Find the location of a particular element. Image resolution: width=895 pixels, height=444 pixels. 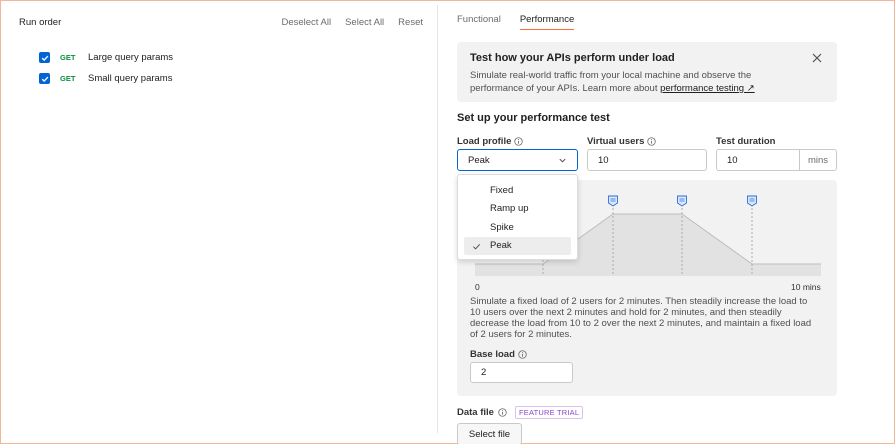

test-duration-label-text: Test duration is located at coordinates (746, 141).